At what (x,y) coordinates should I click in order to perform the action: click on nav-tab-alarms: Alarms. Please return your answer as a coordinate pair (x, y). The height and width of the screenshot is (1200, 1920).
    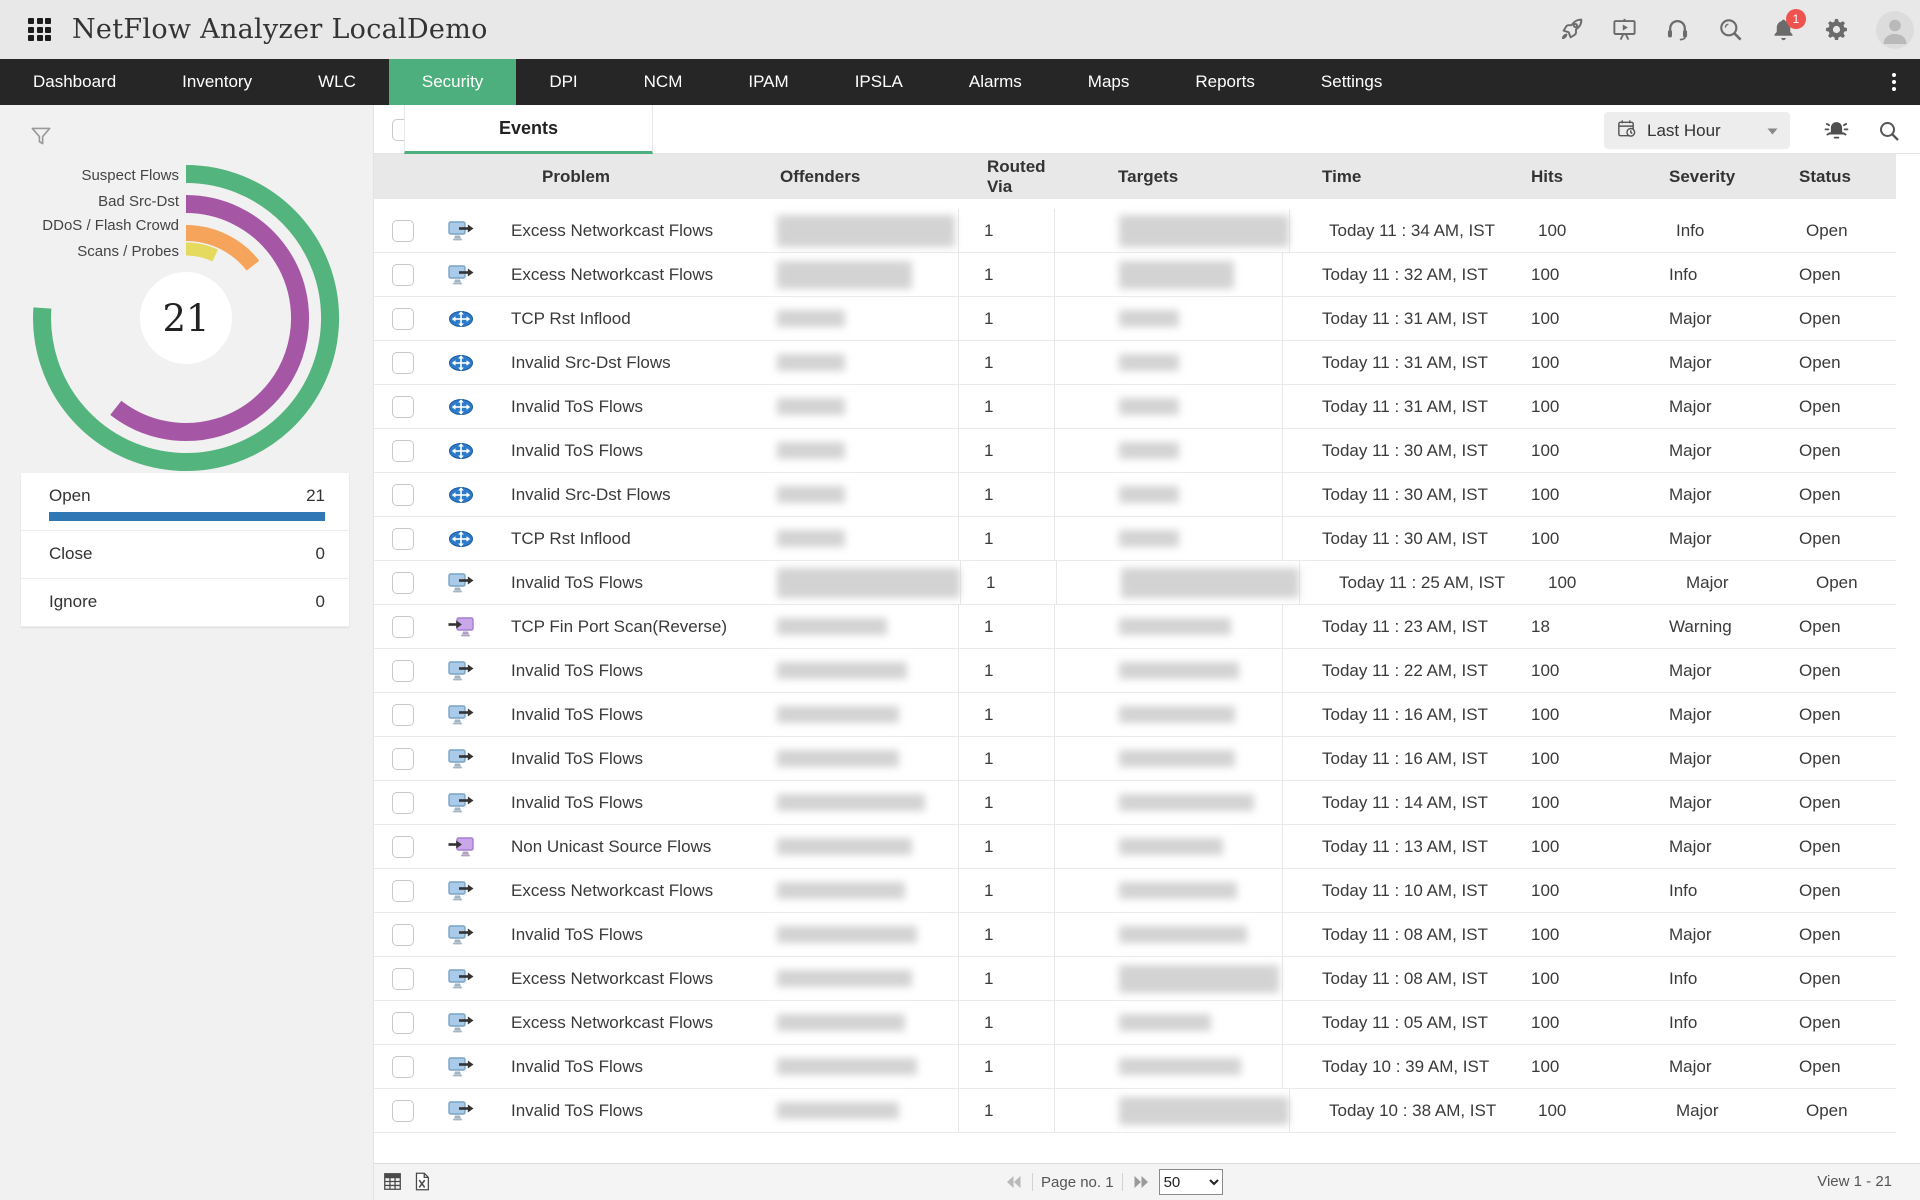
    Looking at the image, I should click on (995, 82).